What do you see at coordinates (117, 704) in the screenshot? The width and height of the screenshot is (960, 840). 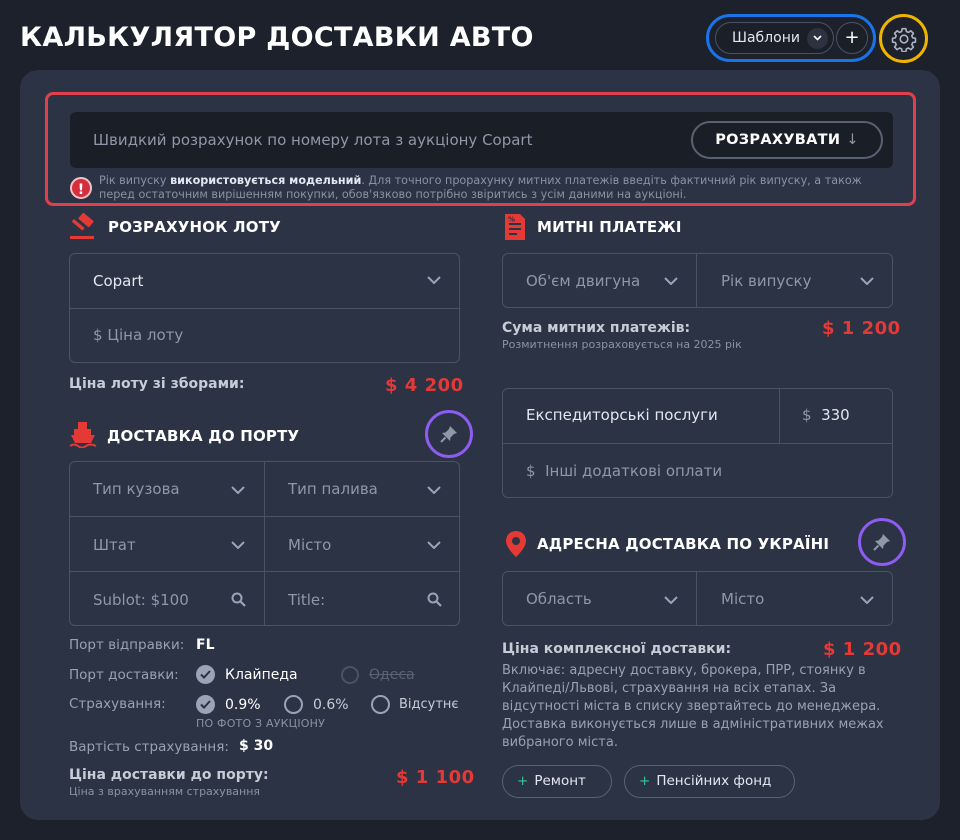 I see `insurance-label: Страхування:` at bounding box center [117, 704].